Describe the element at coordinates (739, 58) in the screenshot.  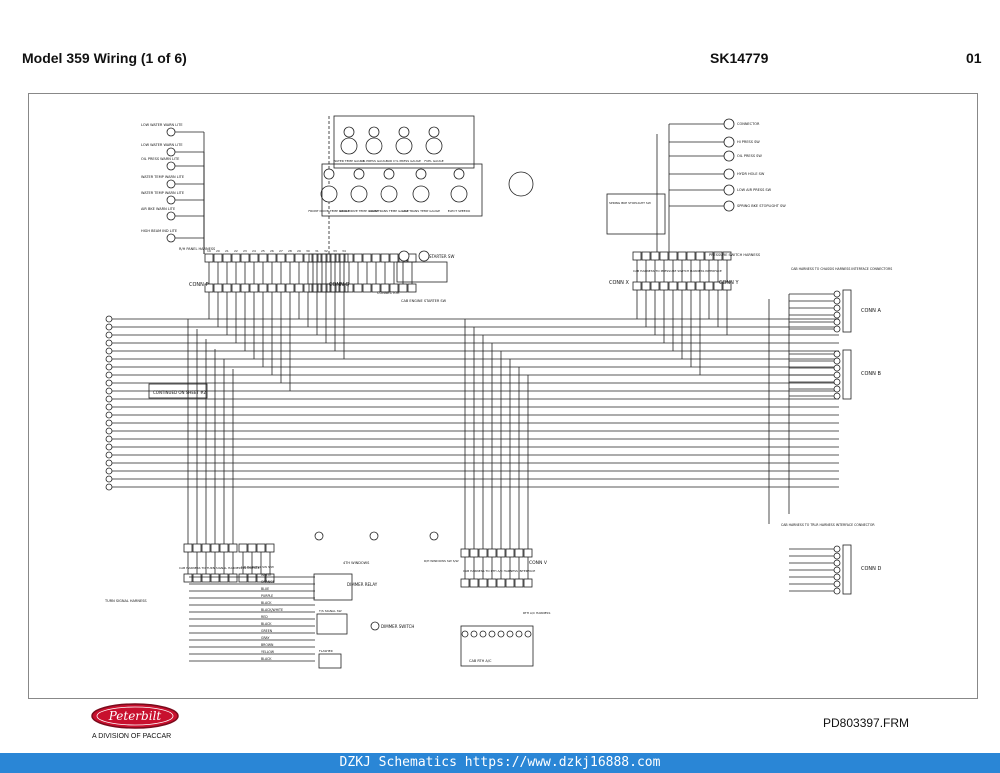
I see `drawing-code: SK14779` at that location.